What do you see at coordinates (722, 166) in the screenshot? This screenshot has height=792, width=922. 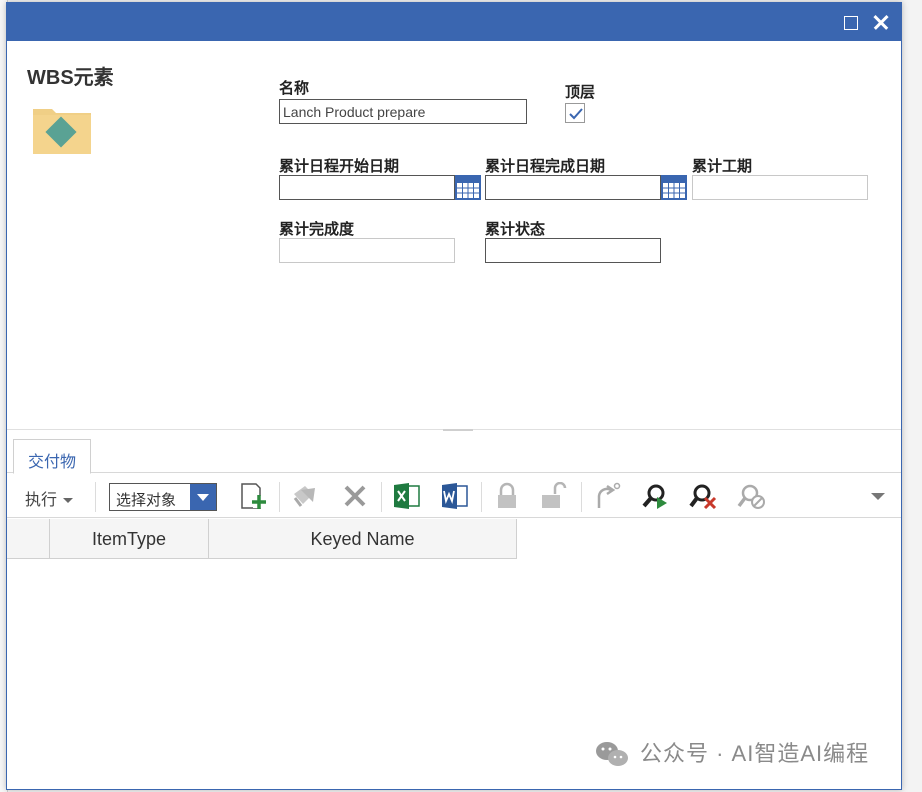 I see `cum-duration-label: 累计工期` at bounding box center [722, 166].